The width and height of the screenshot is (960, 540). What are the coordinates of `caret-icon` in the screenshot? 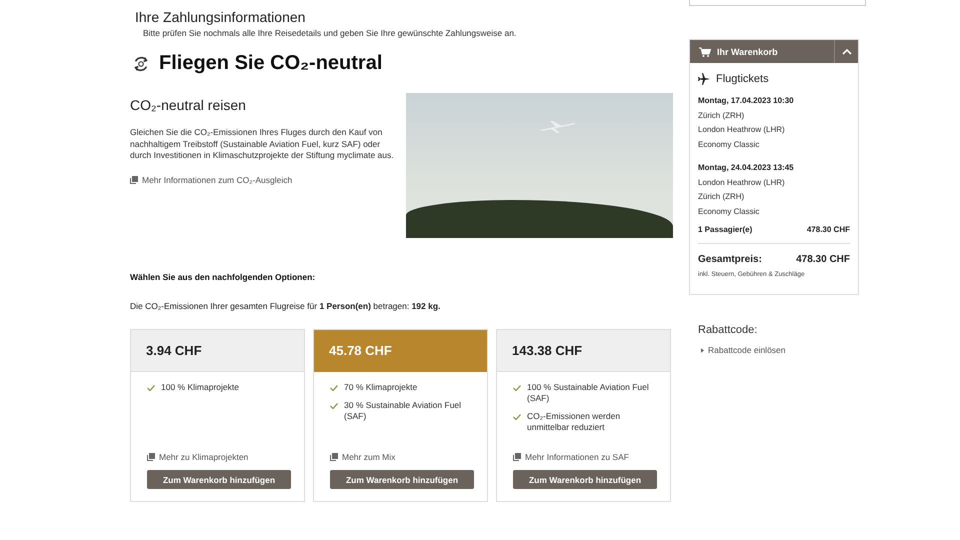 It's located at (702, 350).